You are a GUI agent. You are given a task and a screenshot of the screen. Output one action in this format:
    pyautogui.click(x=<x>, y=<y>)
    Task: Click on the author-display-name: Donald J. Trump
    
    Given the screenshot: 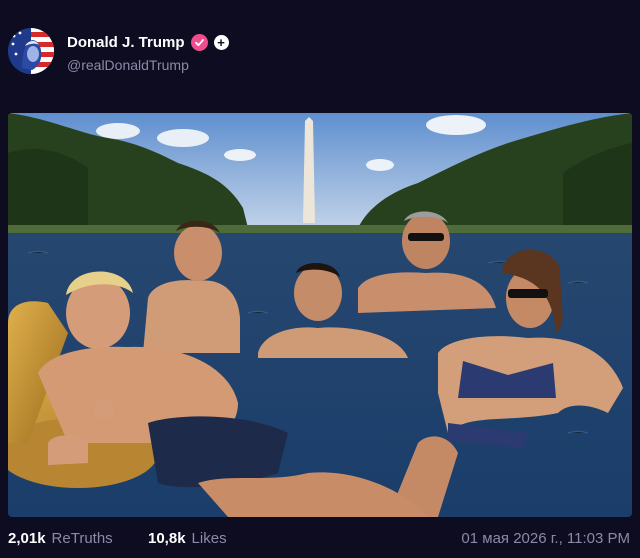 What is the action you would take?
    pyautogui.click(x=126, y=42)
    